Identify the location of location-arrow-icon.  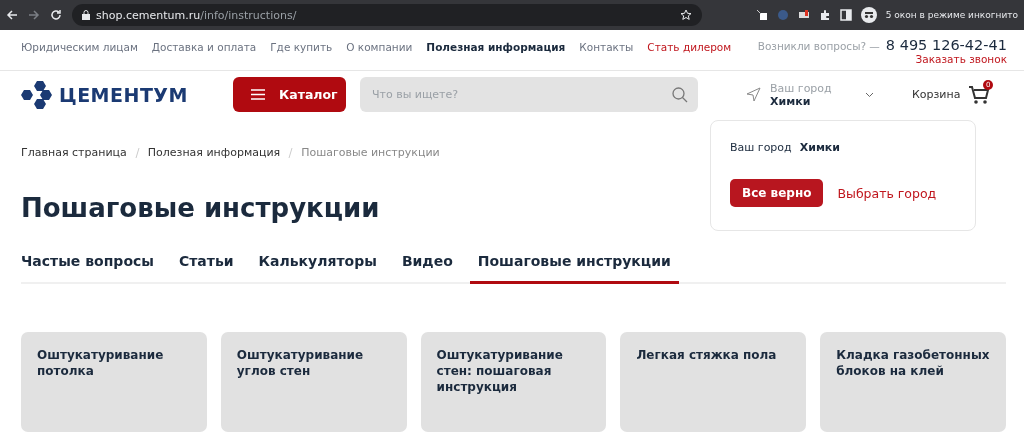
(753, 94).